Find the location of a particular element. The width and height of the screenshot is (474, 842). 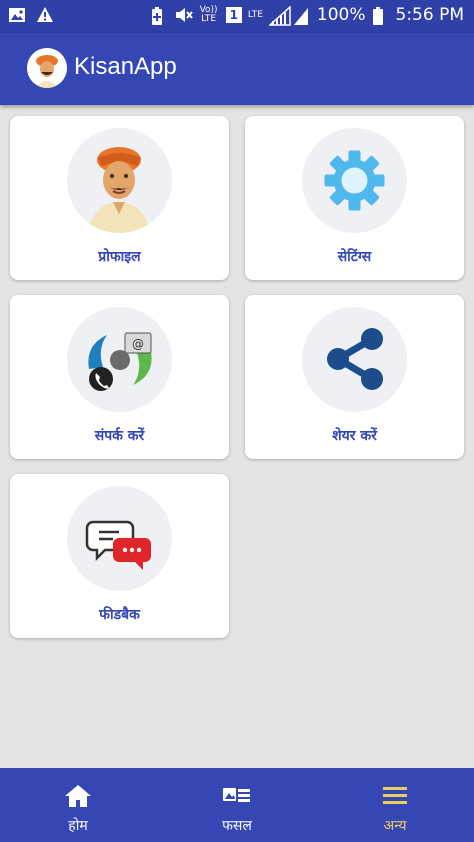

nav-home: होम is located at coordinates (78, 805).